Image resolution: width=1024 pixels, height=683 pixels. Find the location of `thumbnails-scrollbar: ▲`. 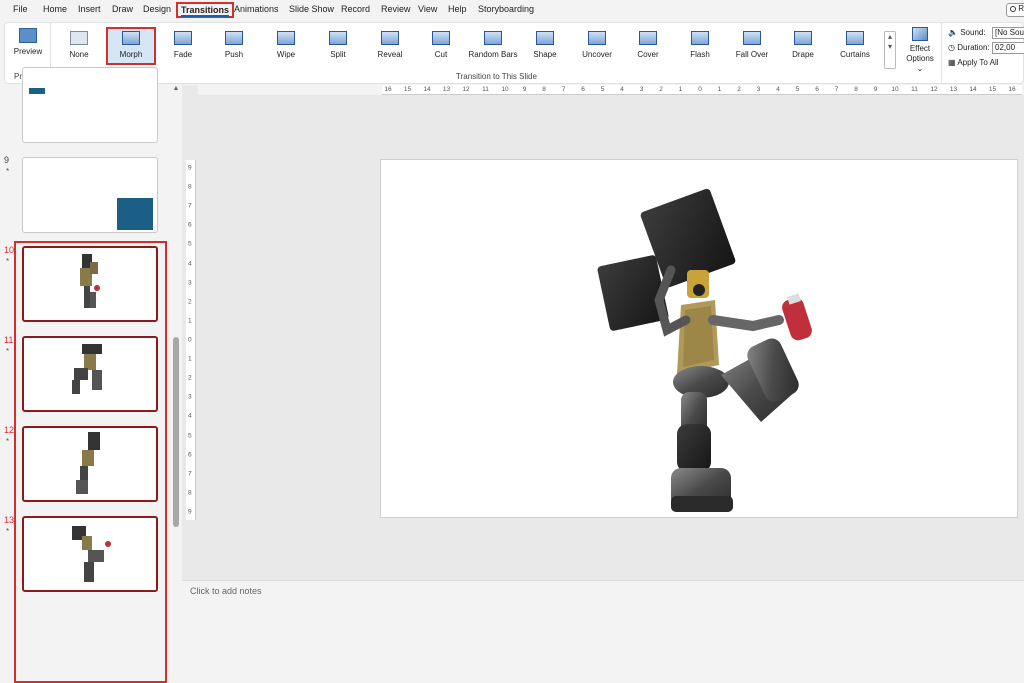

thumbnails-scrollbar: ▲ is located at coordinates (176, 343).